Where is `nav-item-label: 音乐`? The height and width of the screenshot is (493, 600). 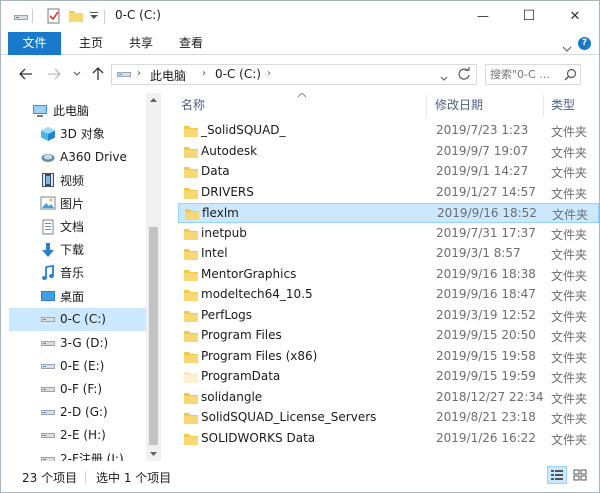 nav-item-label: 音乐 is located at coordinates (72, 273).